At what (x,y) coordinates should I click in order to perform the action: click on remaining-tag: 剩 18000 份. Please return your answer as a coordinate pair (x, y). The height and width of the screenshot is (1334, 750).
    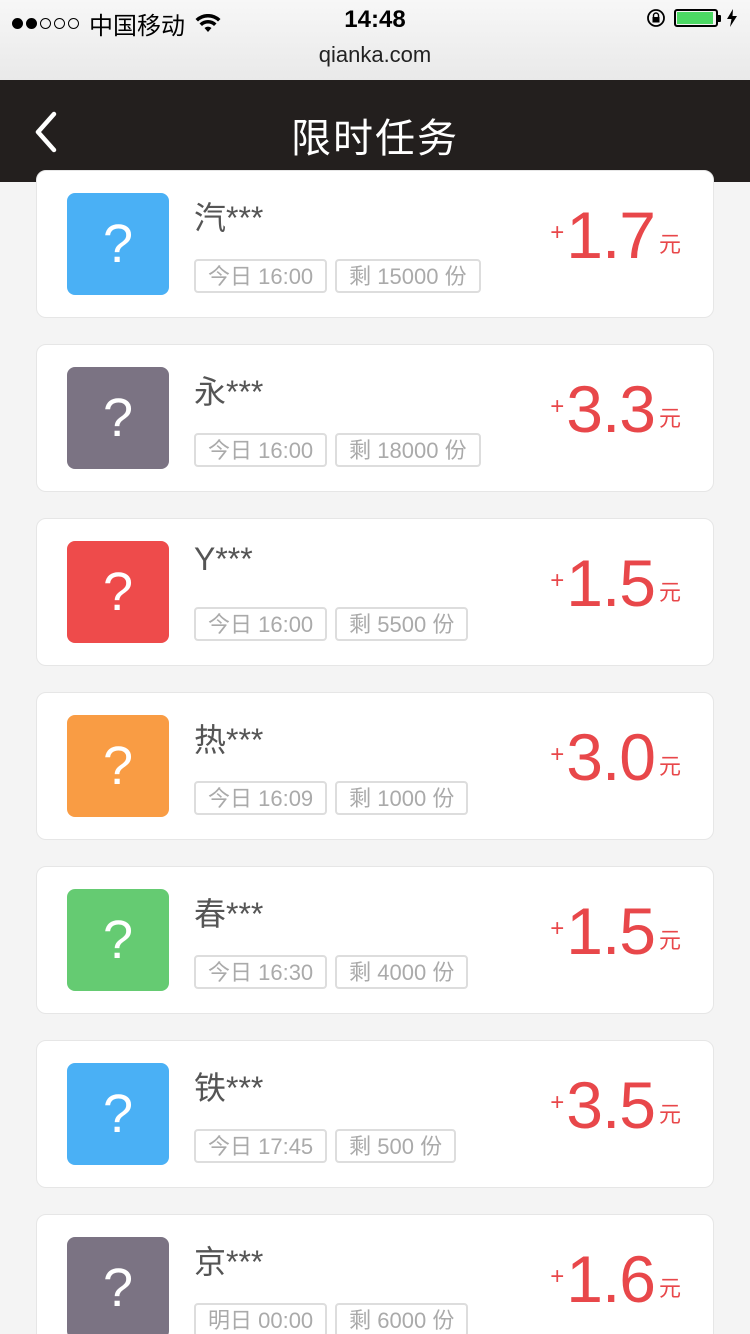
    Looking at the image, I should click on (408, 450).